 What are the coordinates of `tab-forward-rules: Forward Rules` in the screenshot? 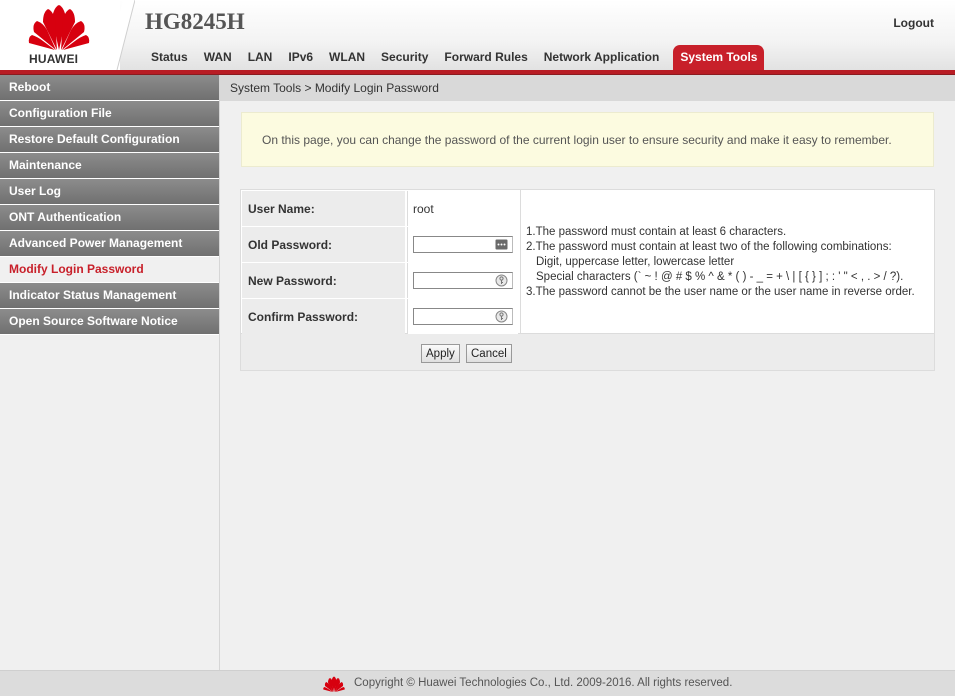 It's located at (485, 57).